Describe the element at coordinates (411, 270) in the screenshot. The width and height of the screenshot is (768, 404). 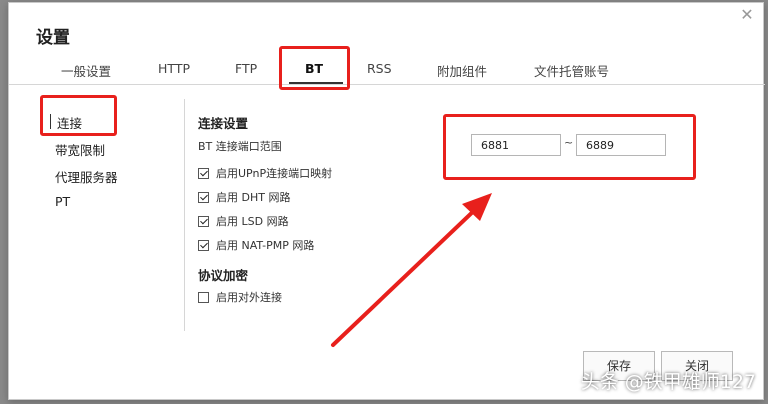
I see `annotation-arrow` at that location.